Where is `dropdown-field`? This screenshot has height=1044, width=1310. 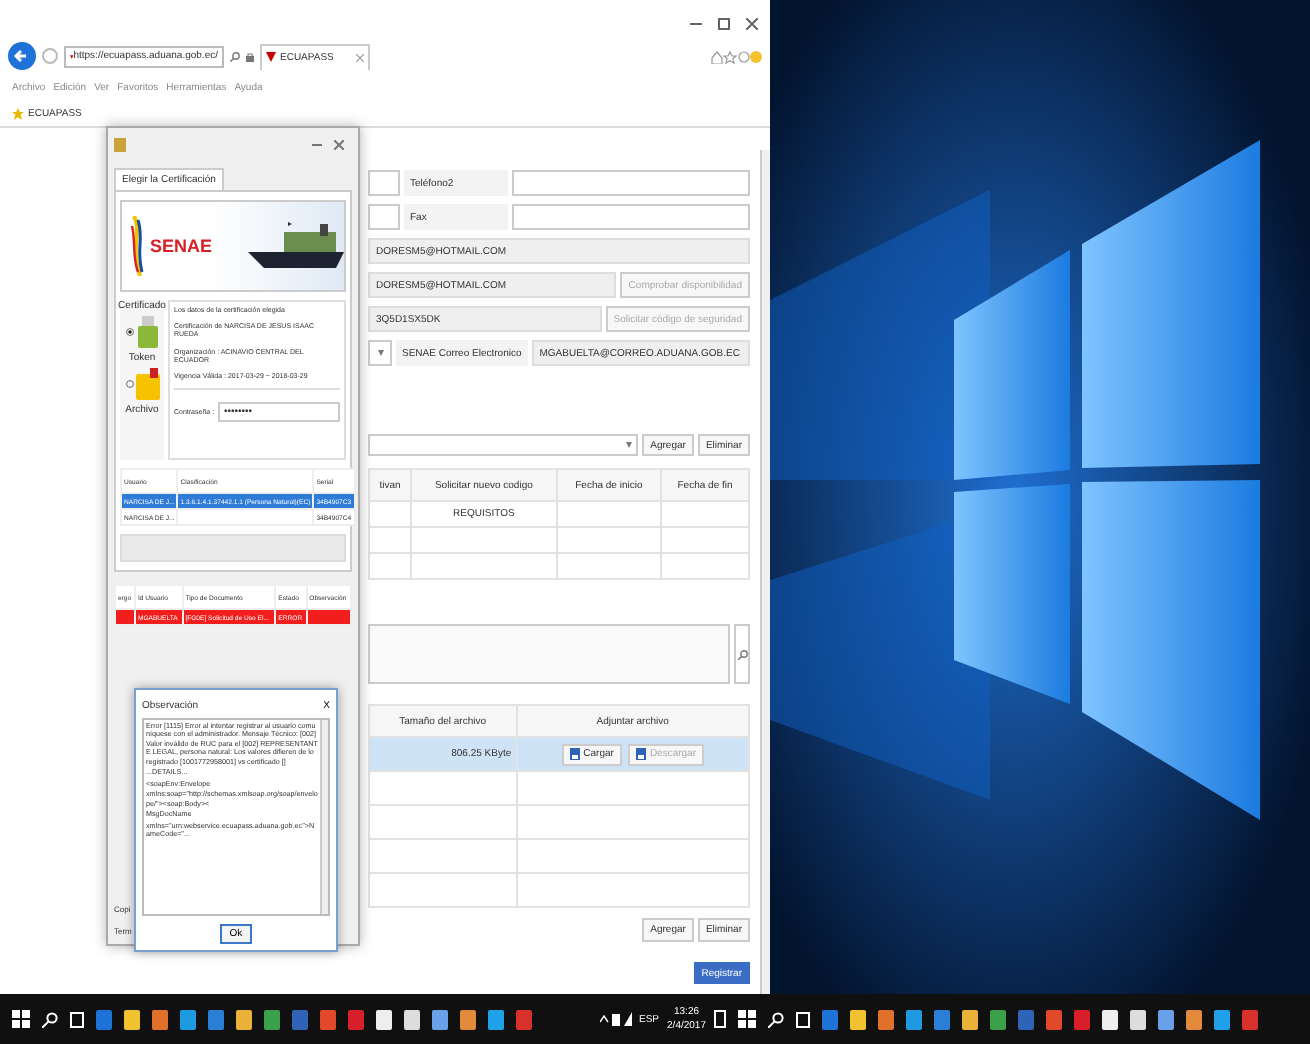 dropdown-field is located at coordinates (503, 445).